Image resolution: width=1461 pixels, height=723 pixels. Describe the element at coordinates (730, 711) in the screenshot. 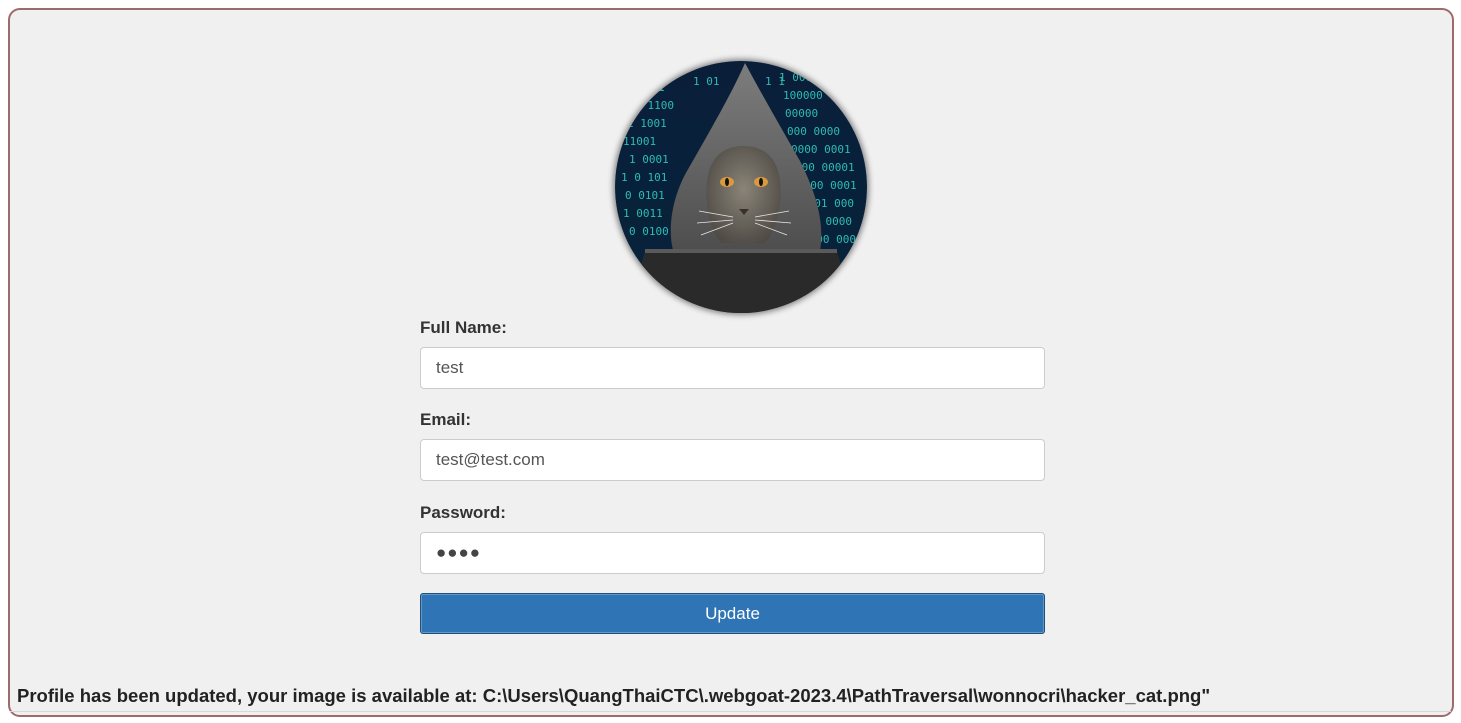

I see `divider` at that location.